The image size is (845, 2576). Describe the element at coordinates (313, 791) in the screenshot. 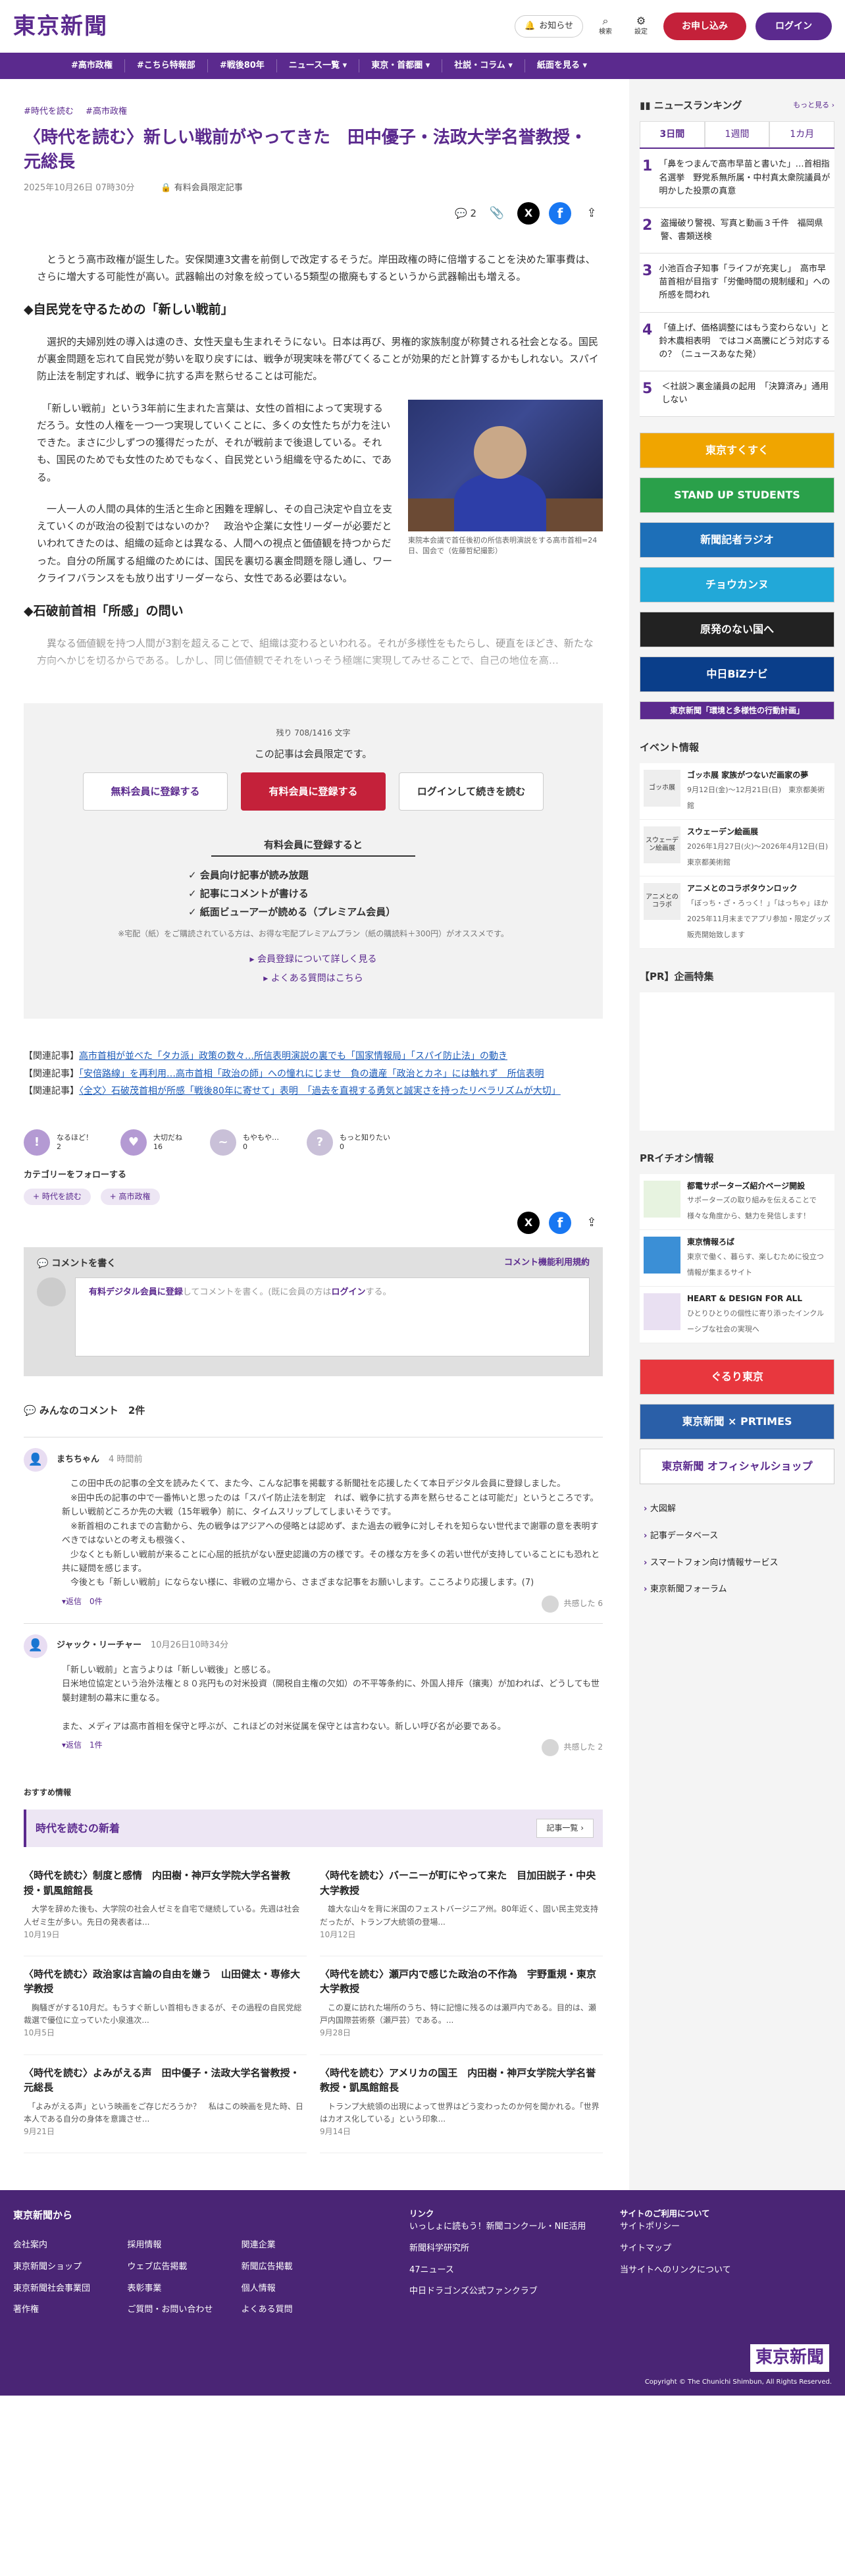

I see `paid-signup-button: 有料会員に登録する` at that location.